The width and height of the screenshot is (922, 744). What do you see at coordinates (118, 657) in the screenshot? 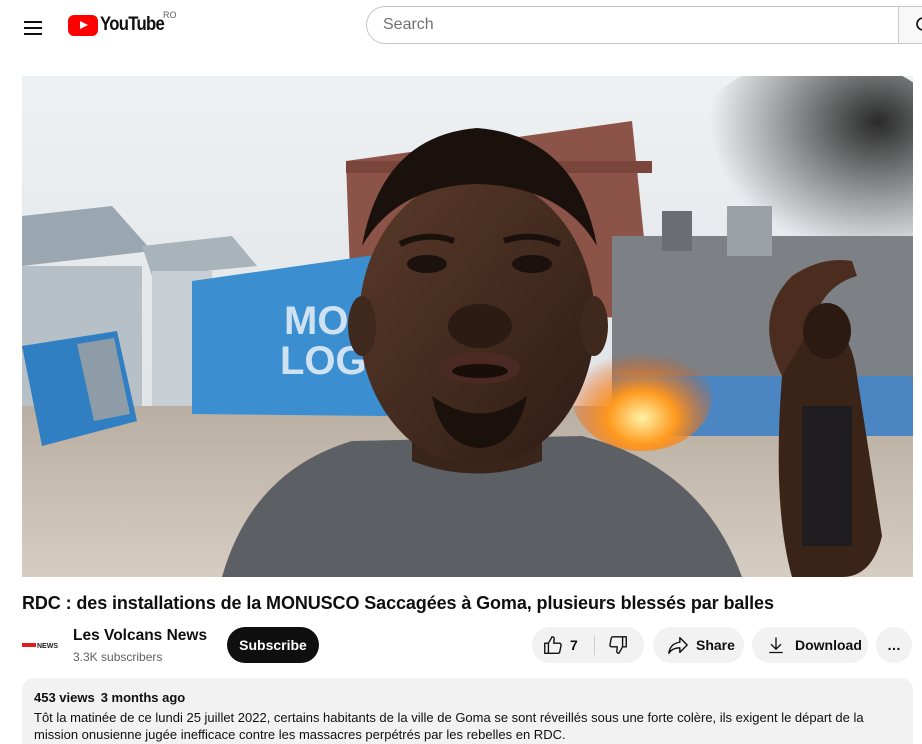
I see `subscriber-count: 3.3K subscribers` at bounding box center [118, 657].